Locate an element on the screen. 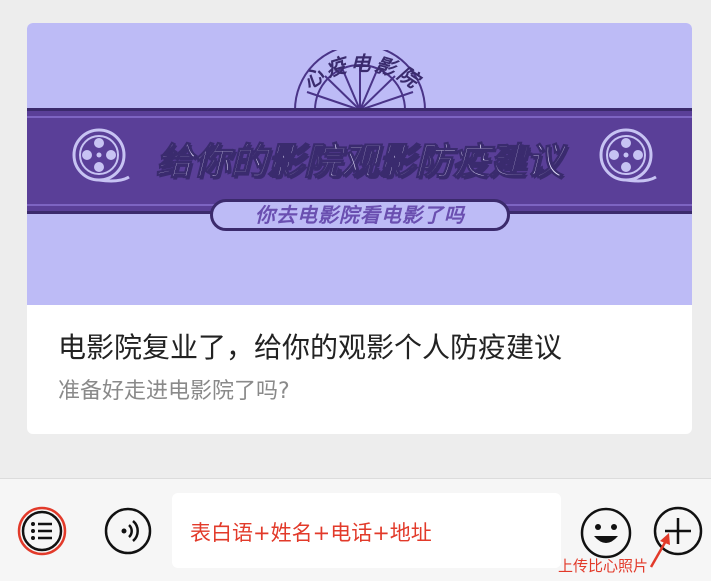 The image size is (711, 581). voice-button is located at coordinates (128, 533).